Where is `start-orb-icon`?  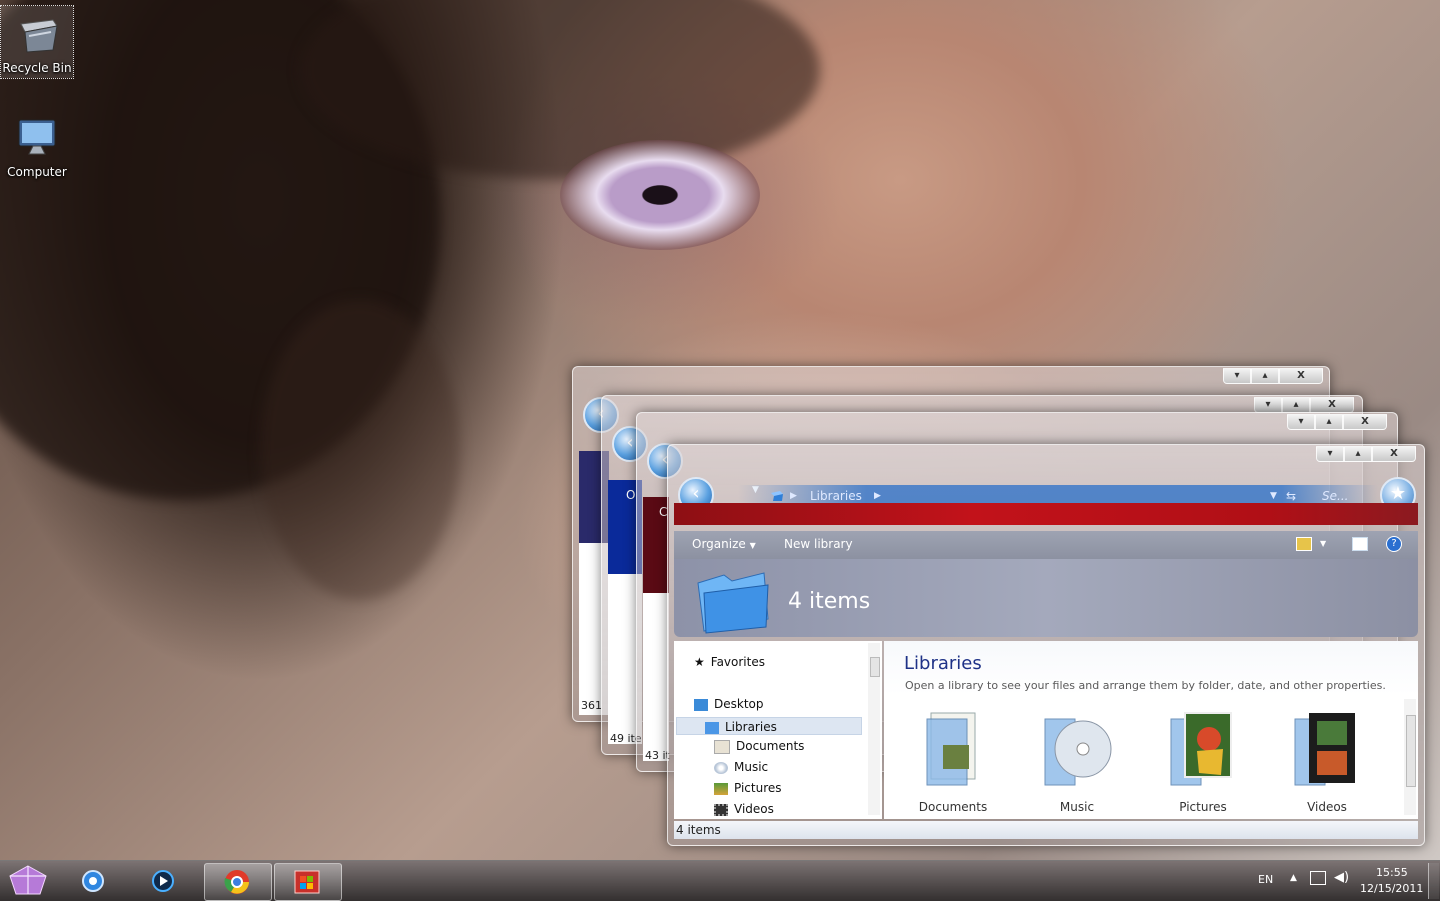
start-orb-icon is located at coordinates (28, 881).